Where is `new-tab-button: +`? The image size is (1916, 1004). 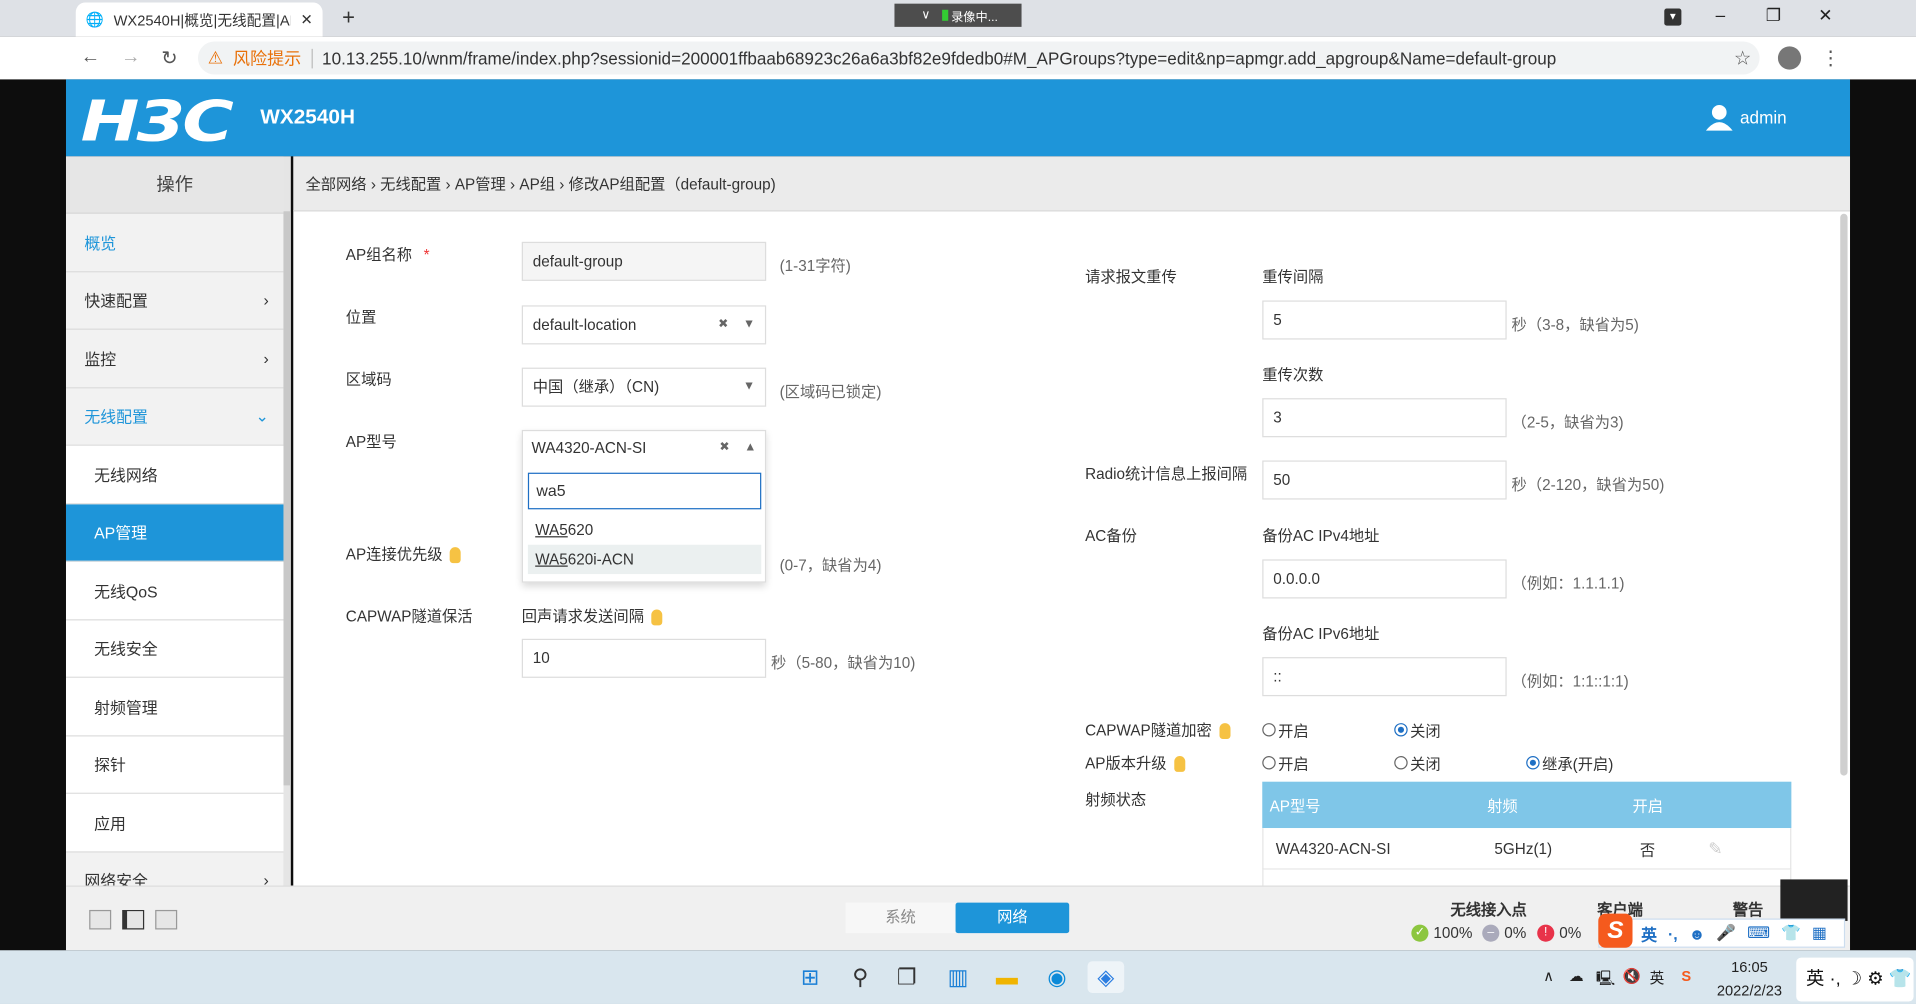
new-tab-button: + is located at coordinates (348, 18).